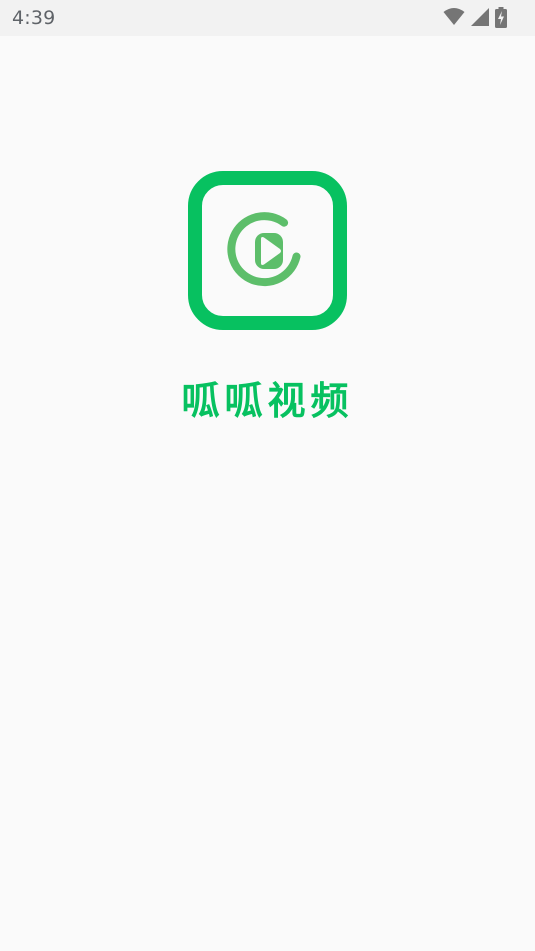 Image resolution: width=535 pixels, height=951 pixels. I want to click on play-circle-icon, so click(264, 249).